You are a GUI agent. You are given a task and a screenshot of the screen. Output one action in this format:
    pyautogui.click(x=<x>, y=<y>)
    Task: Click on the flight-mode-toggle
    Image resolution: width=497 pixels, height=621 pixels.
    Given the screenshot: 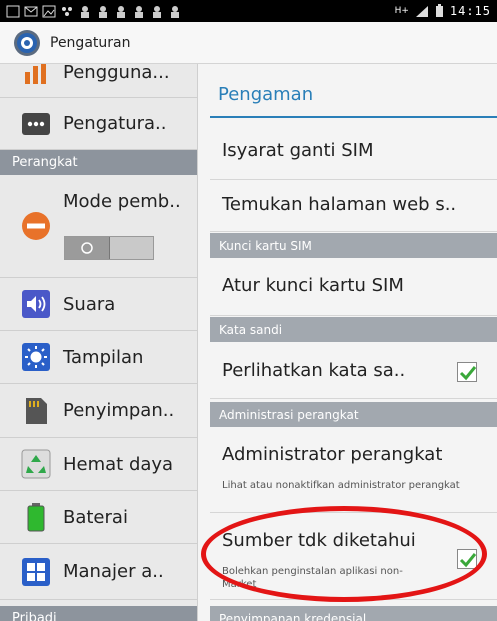 What is the action you would take?
    pyautogui.click(x=109, y=248)
    